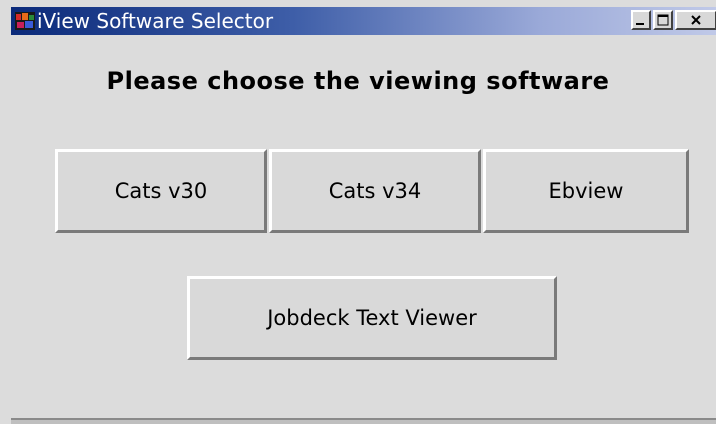  Describe the element at coordinates (25, 21) in the screenshot. I see `app-icon` at that location.